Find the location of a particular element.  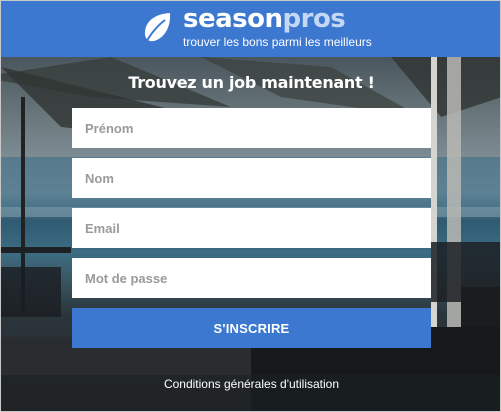

password-input is located at coordinates (251, 278).